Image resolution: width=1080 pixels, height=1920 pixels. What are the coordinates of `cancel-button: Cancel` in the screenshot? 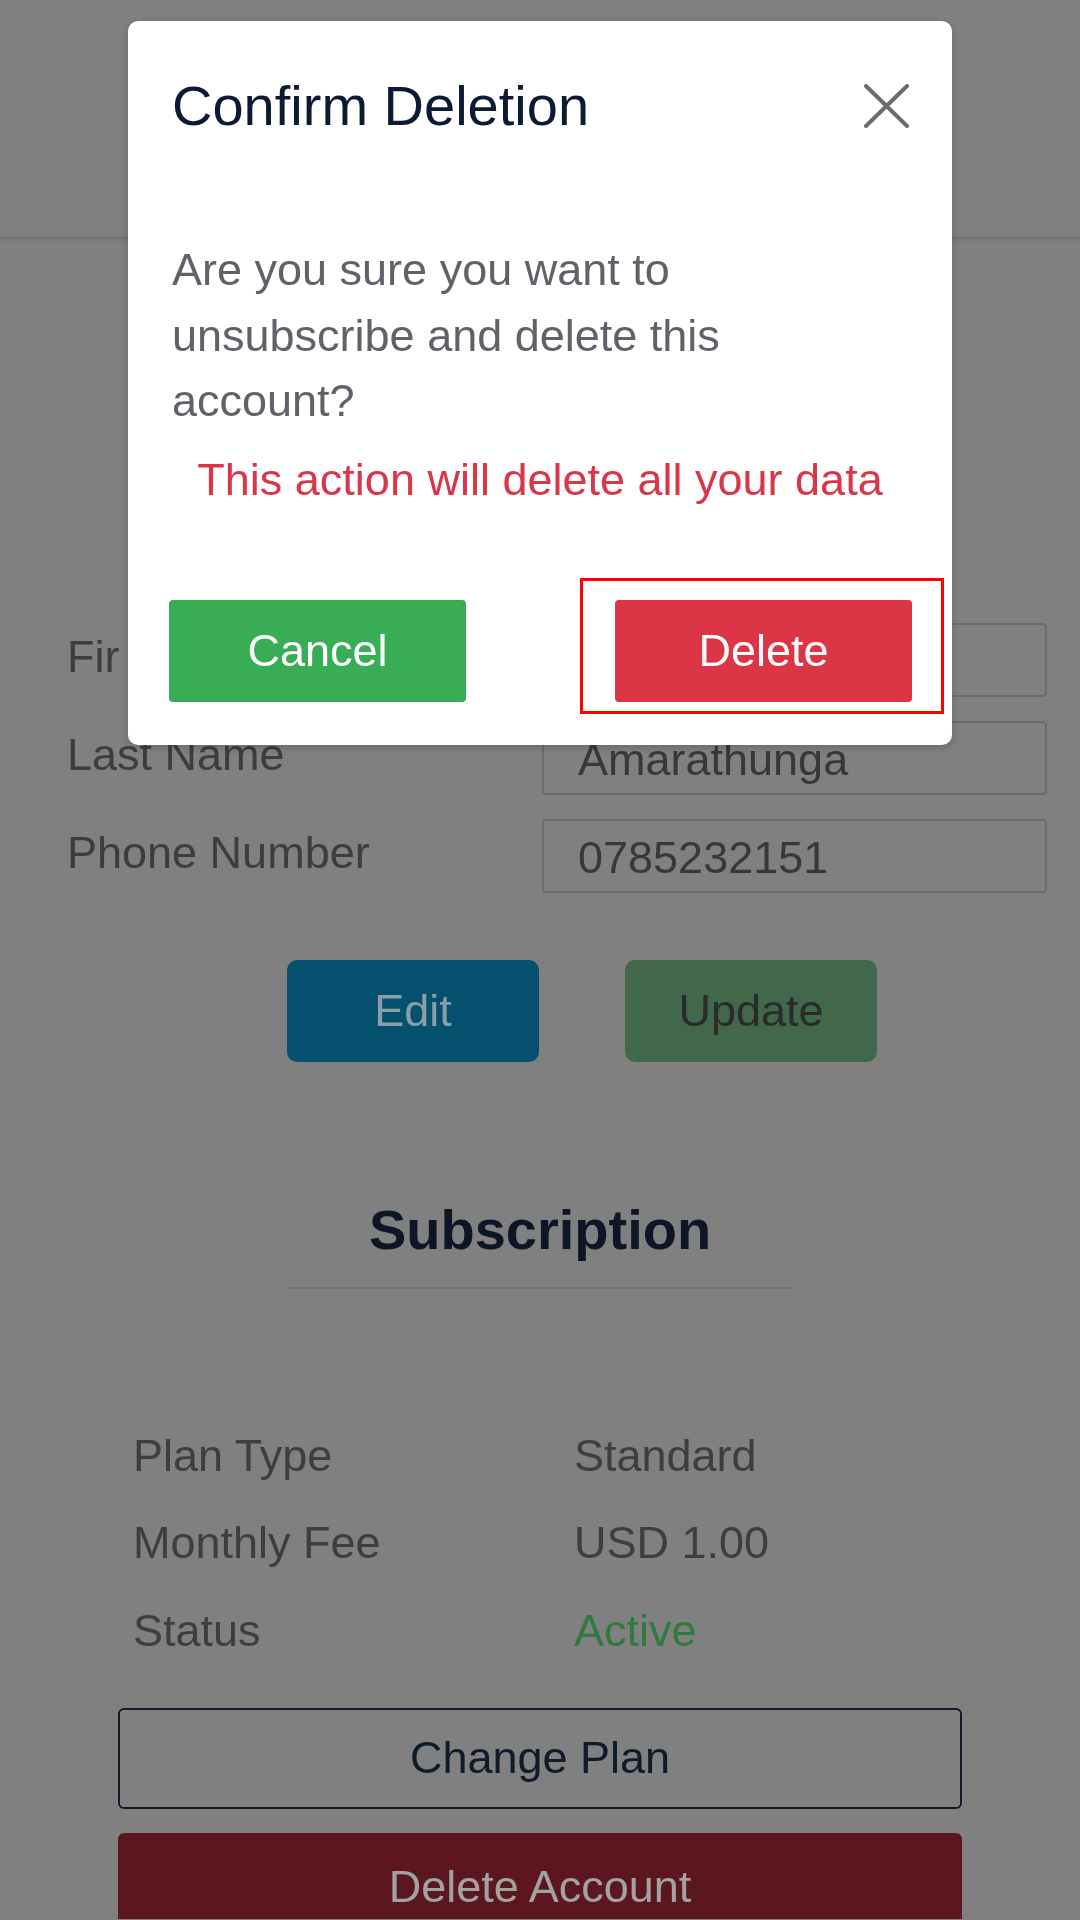 It's located at (317, 651).